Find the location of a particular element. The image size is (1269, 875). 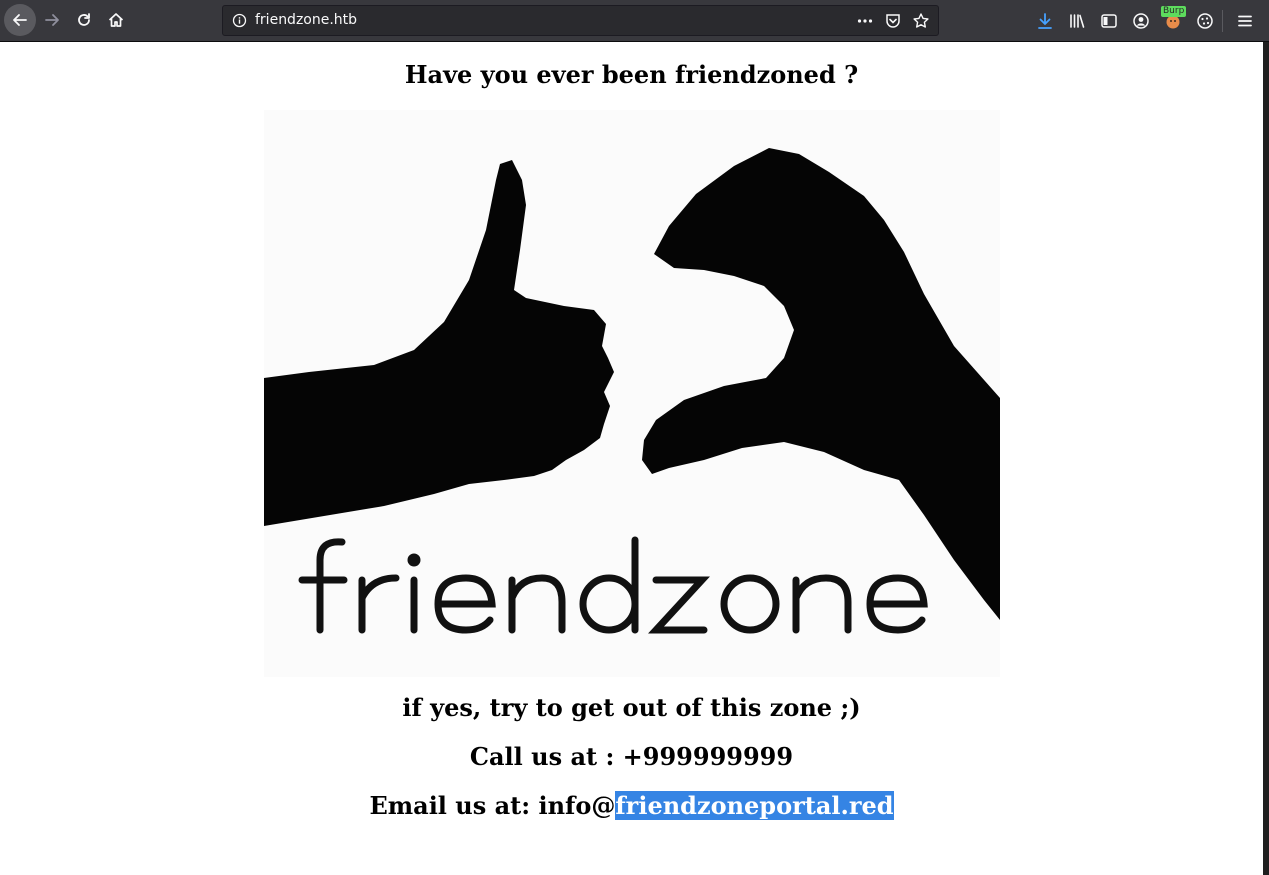

forward-button is located at coordinates (52, 20).